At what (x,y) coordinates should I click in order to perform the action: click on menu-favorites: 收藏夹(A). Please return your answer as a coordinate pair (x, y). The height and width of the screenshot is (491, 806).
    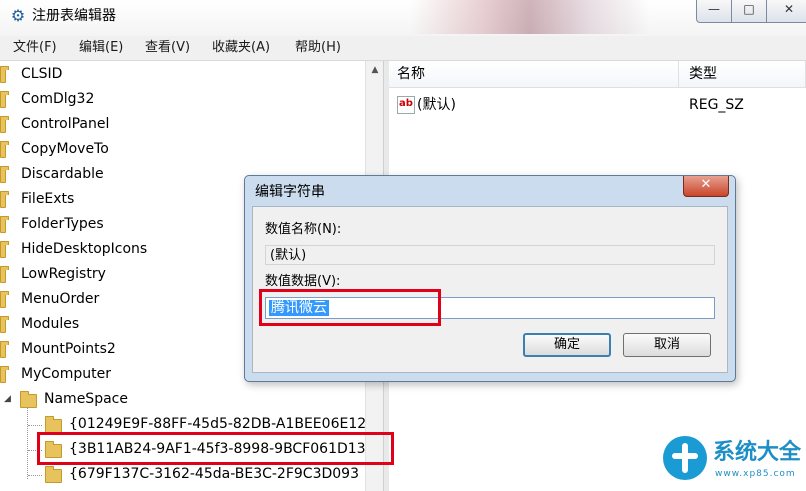
    Looking at the image, I should click on (241, 48).